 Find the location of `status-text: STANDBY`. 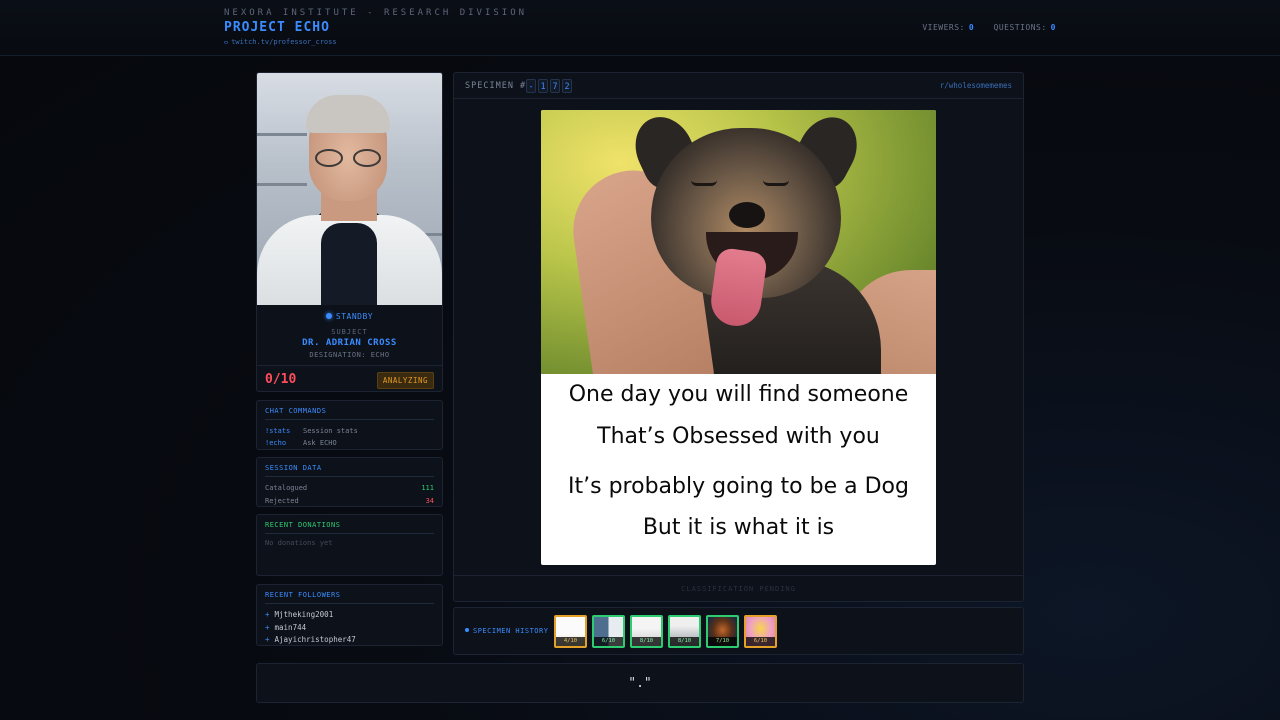

status-text: STANDBY is located at coordinates (354, 316).